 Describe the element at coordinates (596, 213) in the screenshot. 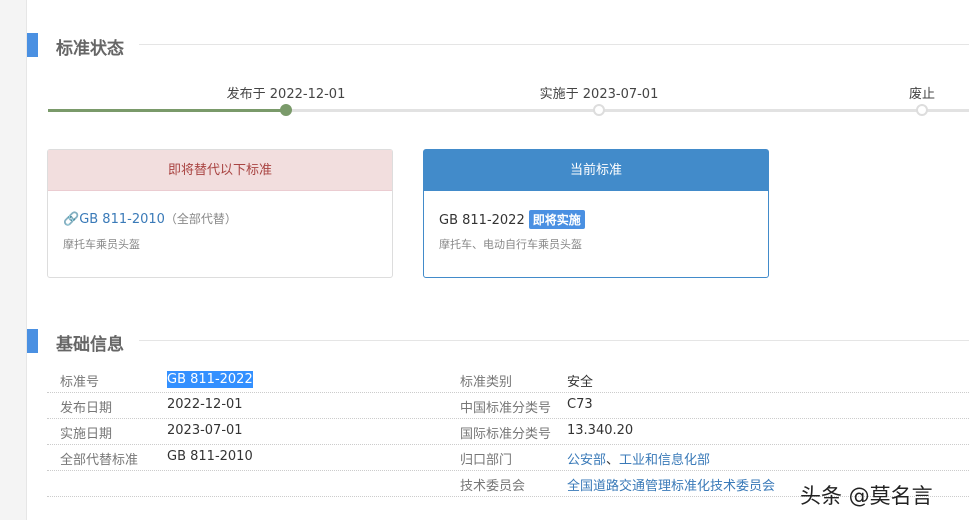

I see `current-standard-card: 当前标准 GB 811-2022 即将实施 摩托车、电动自行车乘员头盔` at that location.